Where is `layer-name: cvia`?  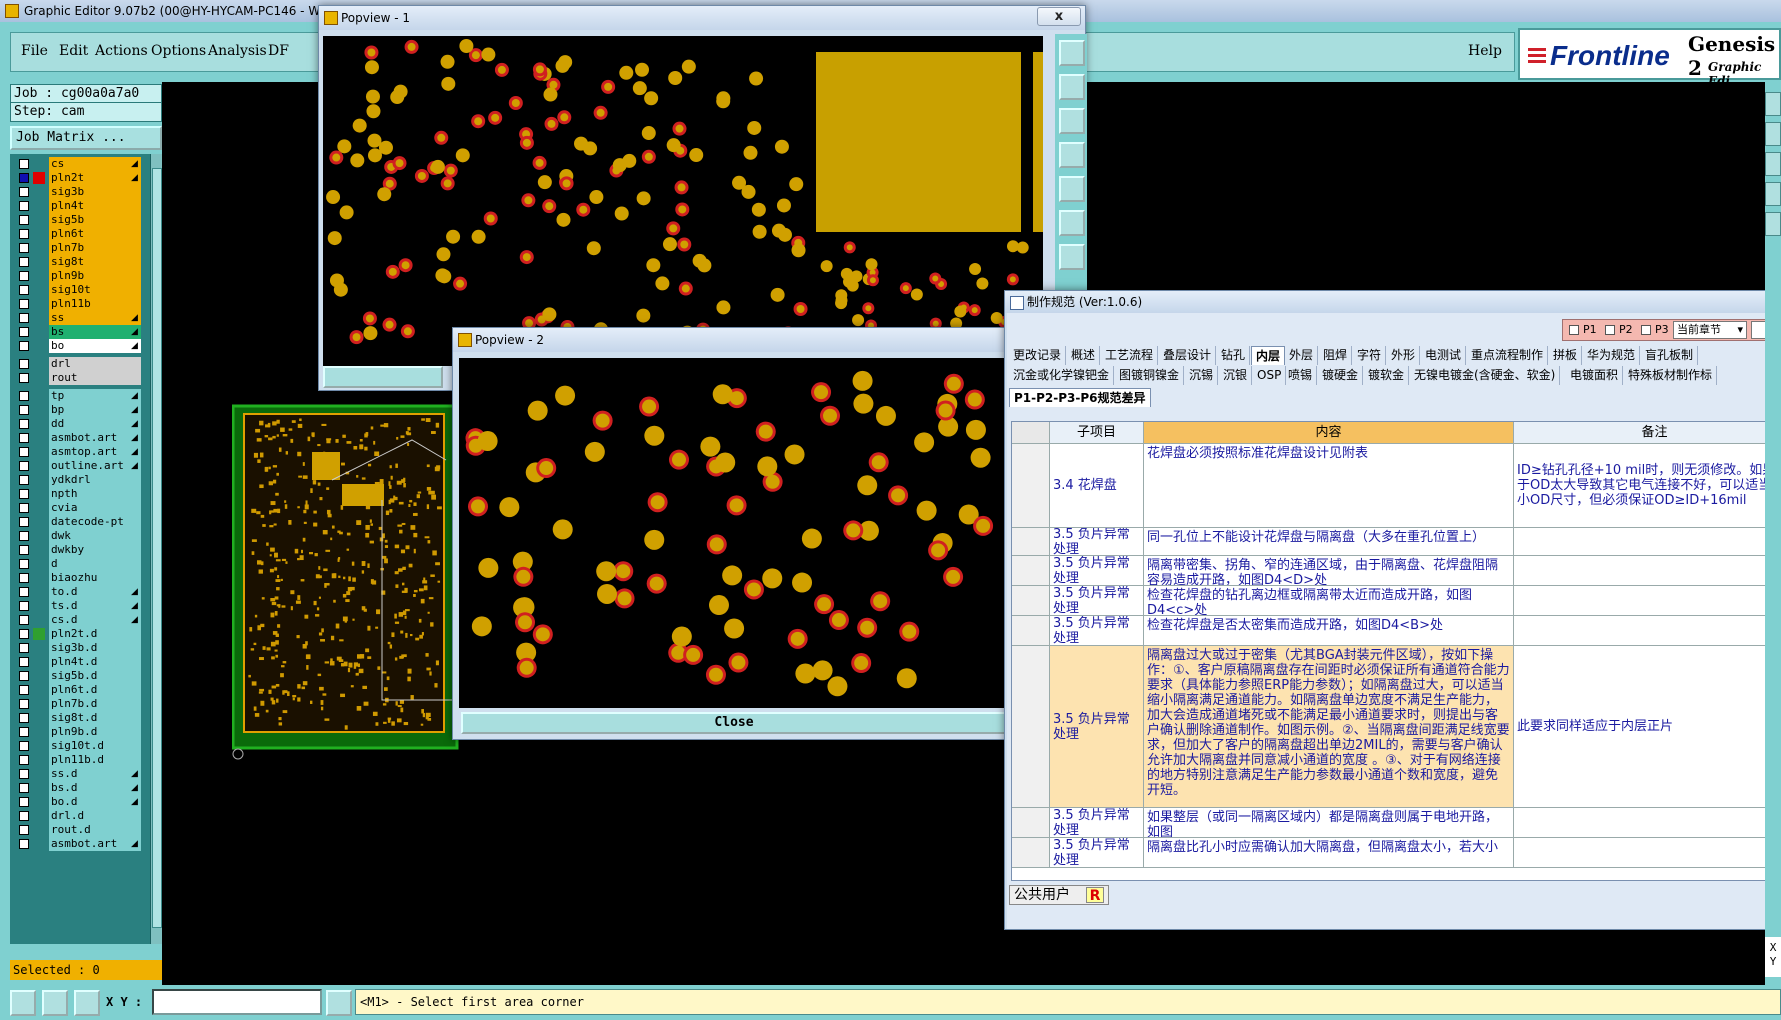
layer-name: cvia is located at coordinates (95, 508).